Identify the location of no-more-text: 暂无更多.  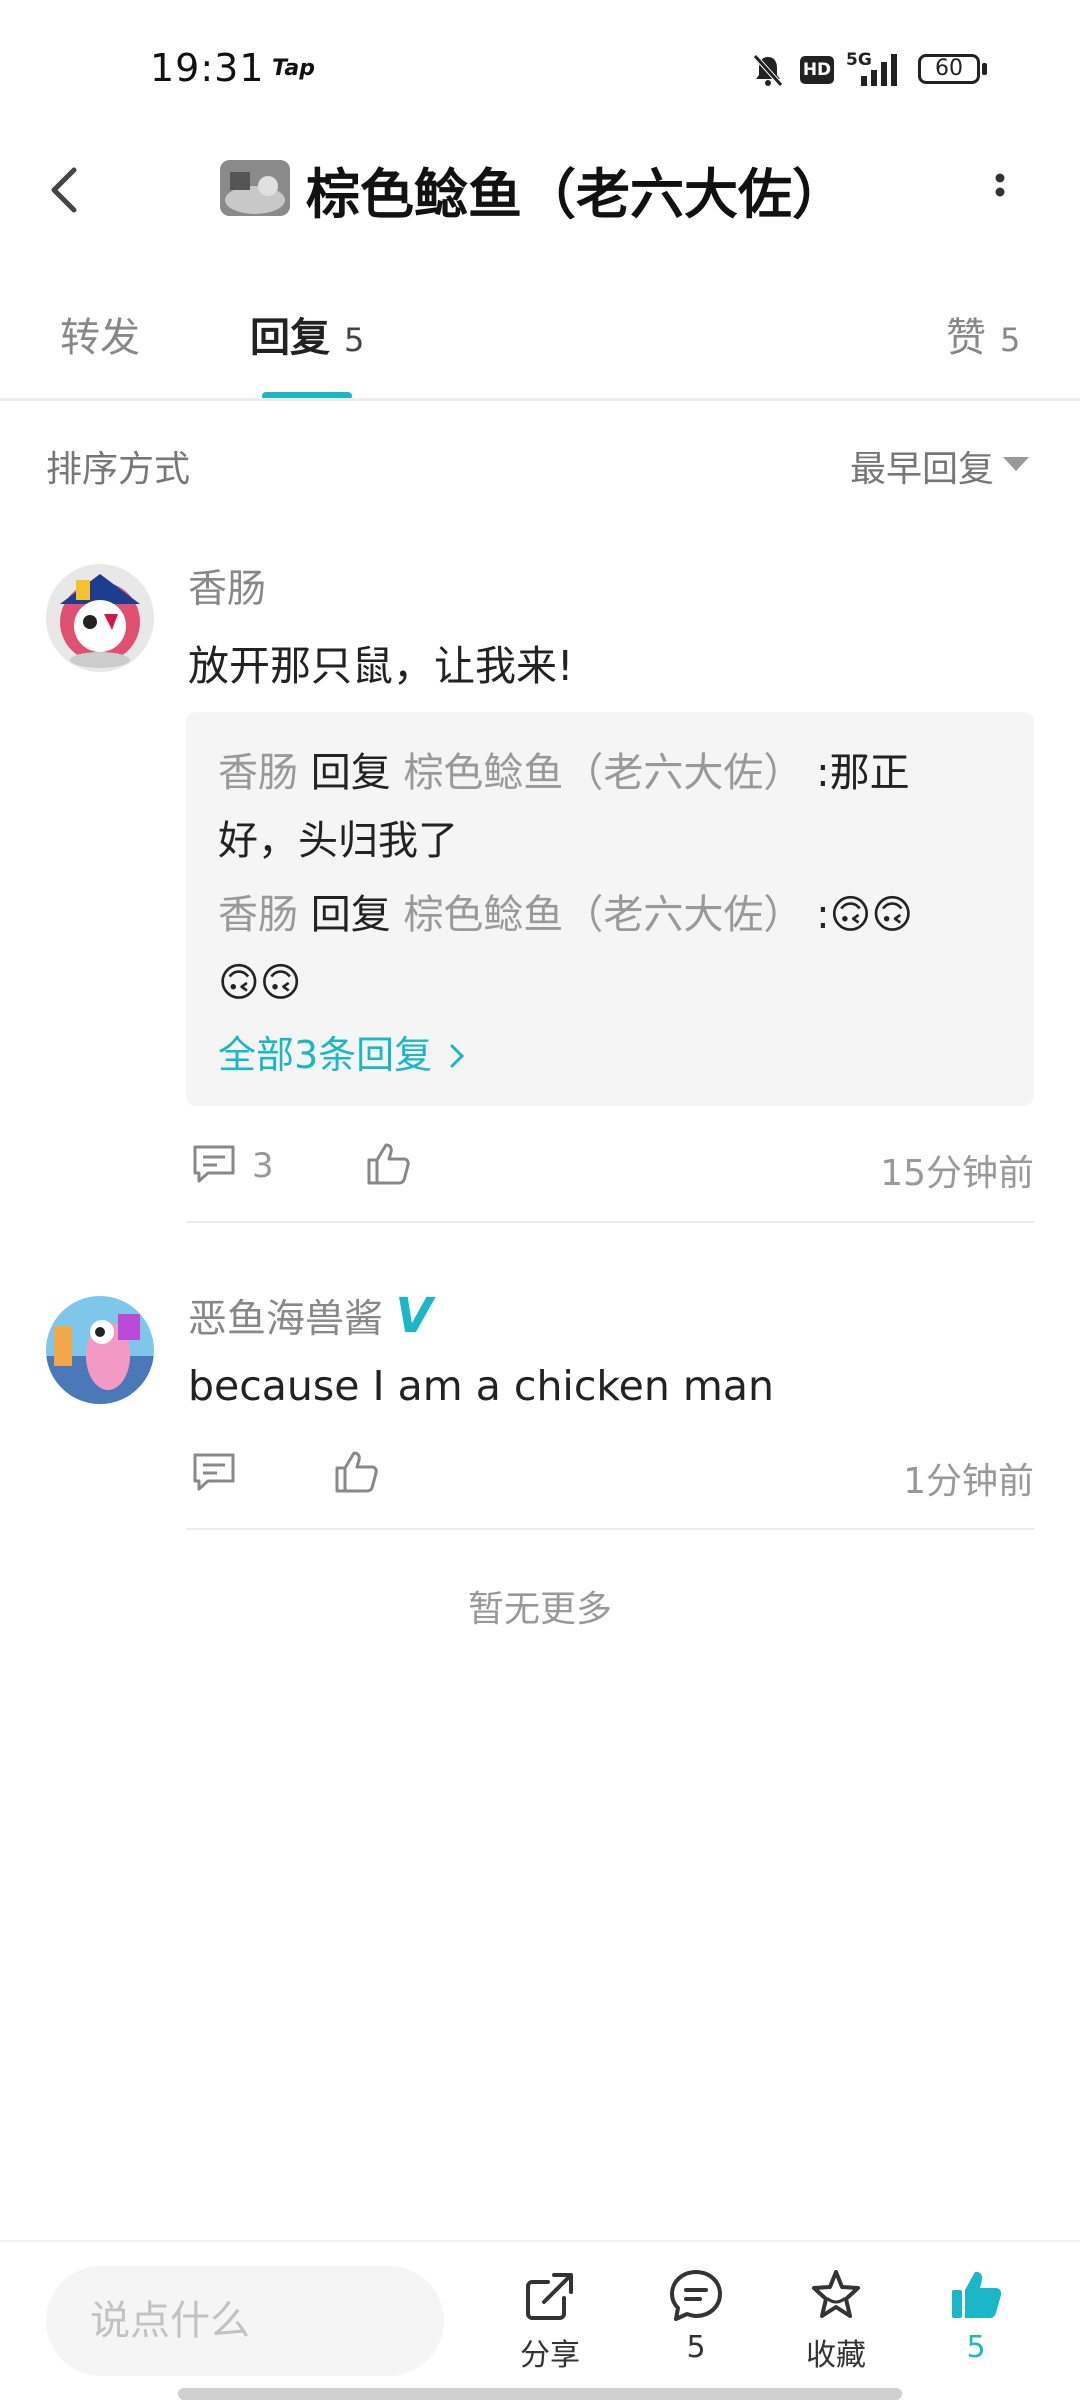
(539, 1609).